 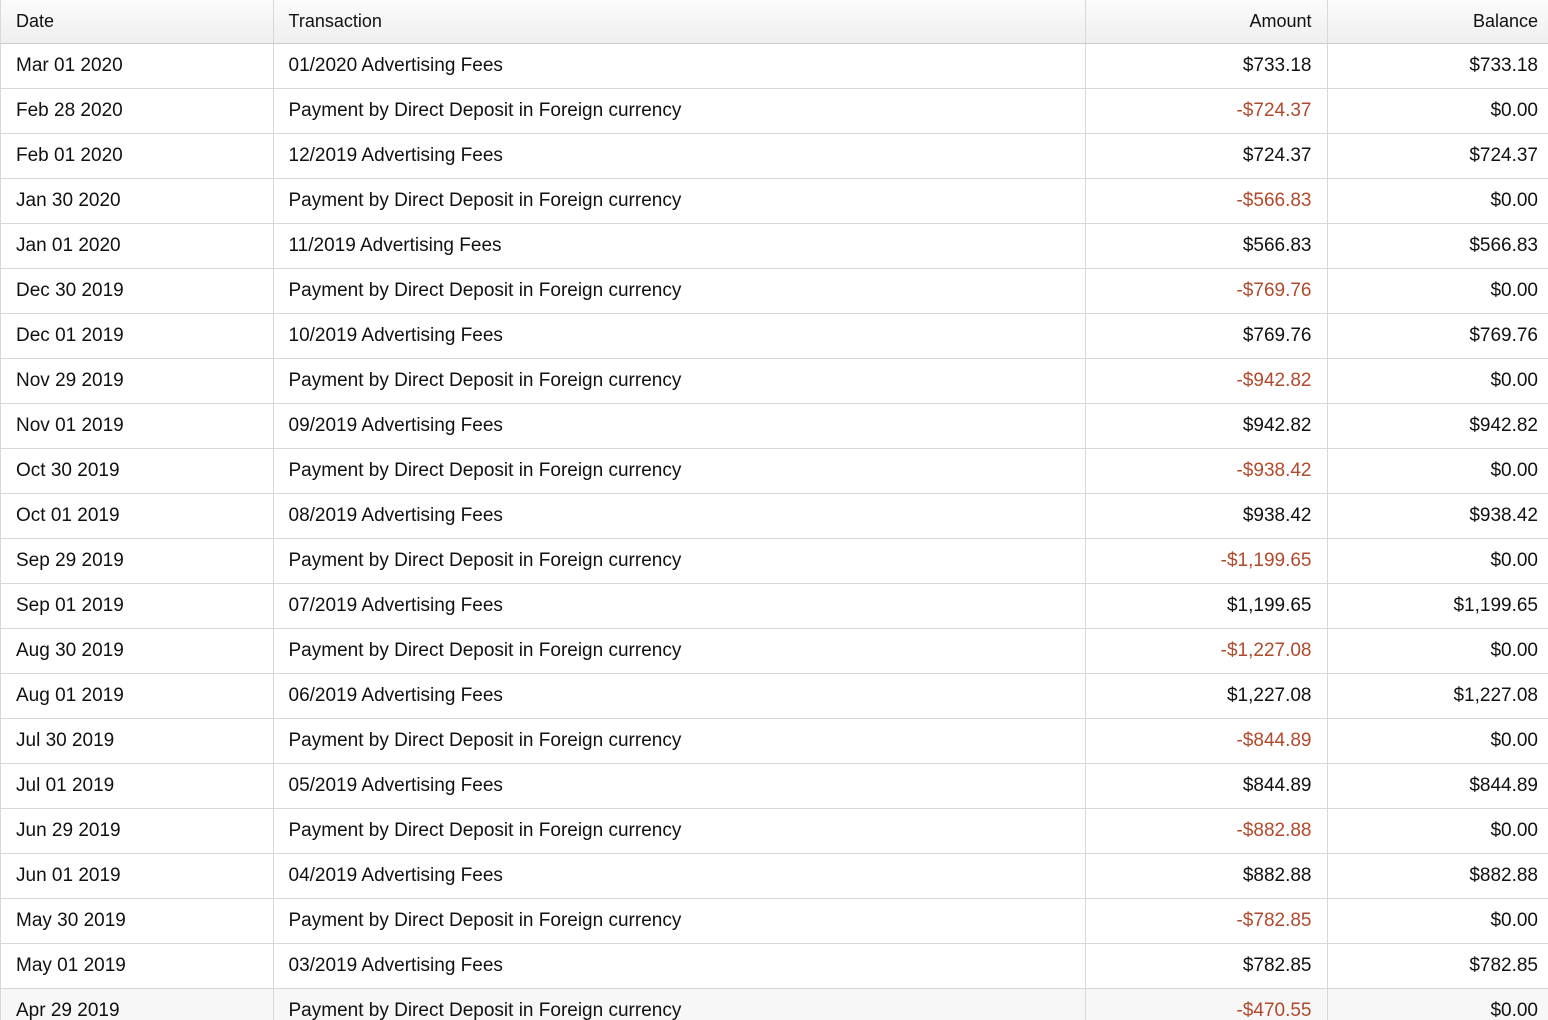 What do you see at coordinates (1437, 246) in the screenshot?
I see `balance-cell: $566.83` at bounding box center [1437, 246].